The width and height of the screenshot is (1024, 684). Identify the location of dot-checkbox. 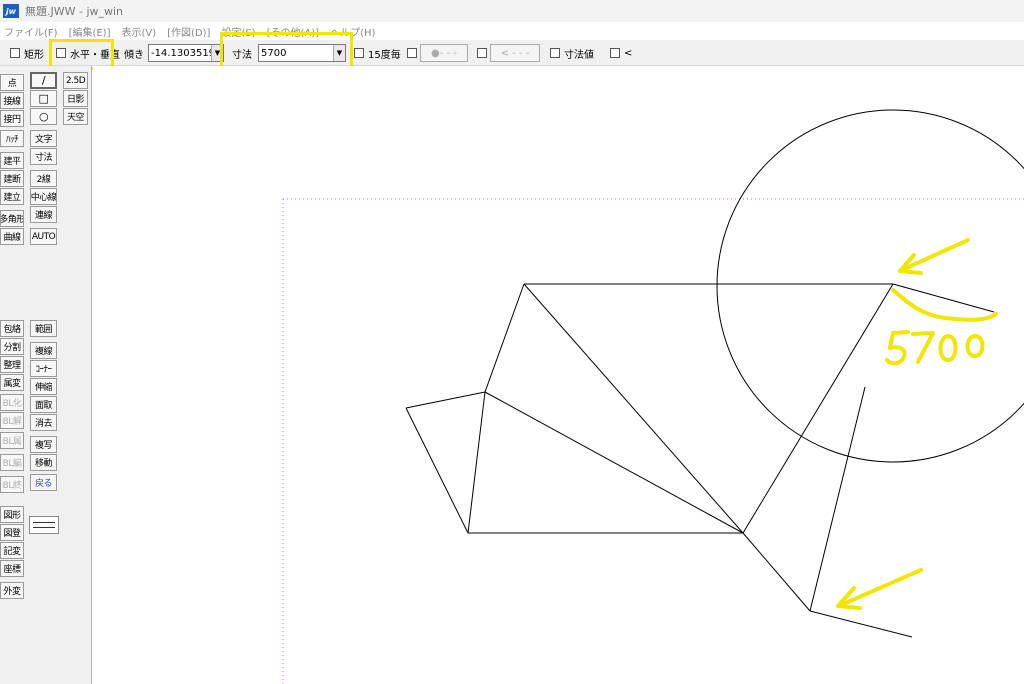
(414, 53).